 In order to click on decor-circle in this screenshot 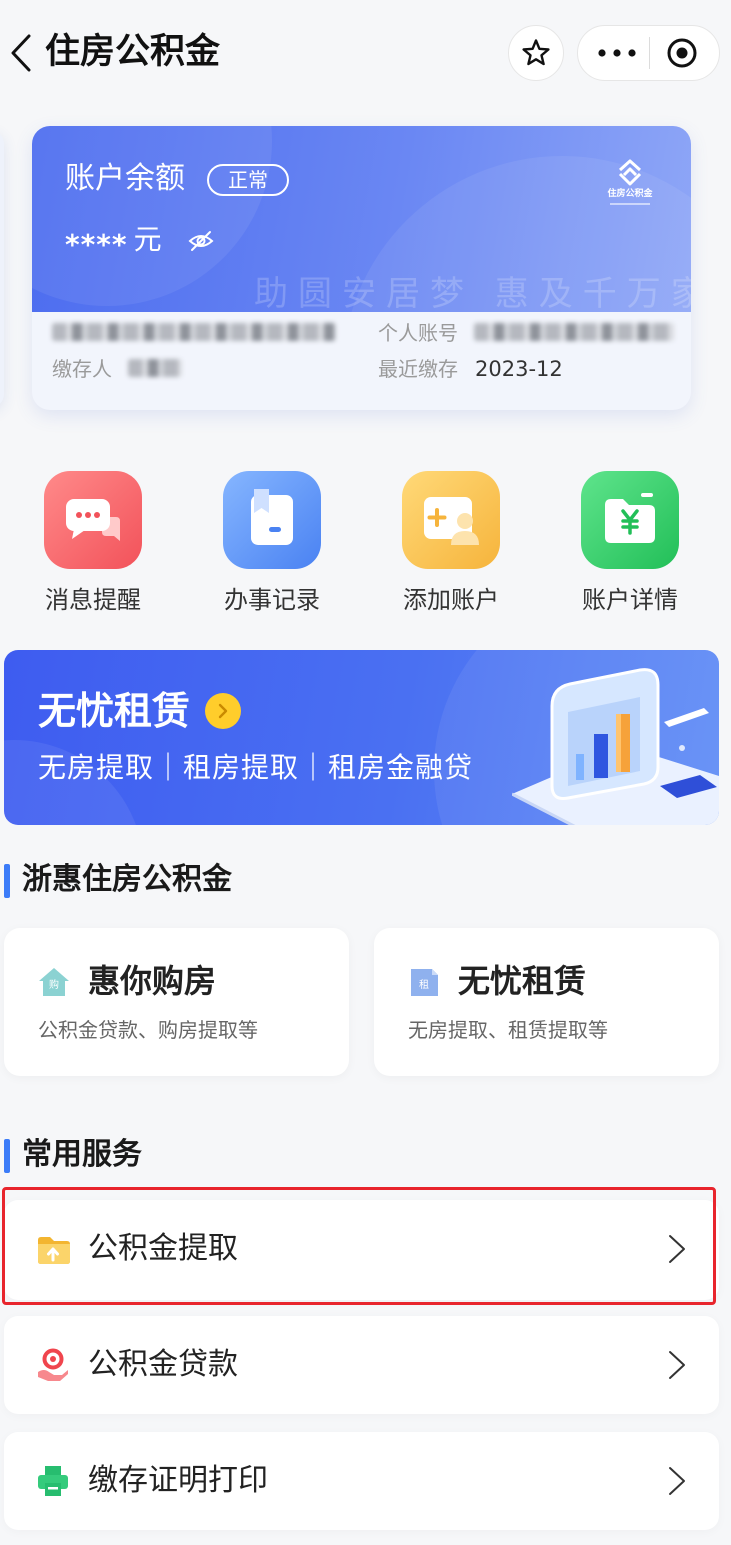, I will do `click(152, 216)`.